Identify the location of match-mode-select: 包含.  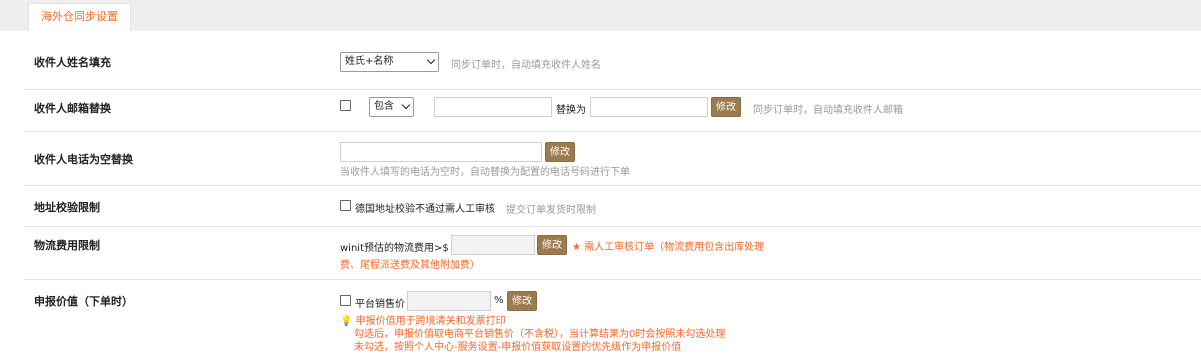
(391, 107).